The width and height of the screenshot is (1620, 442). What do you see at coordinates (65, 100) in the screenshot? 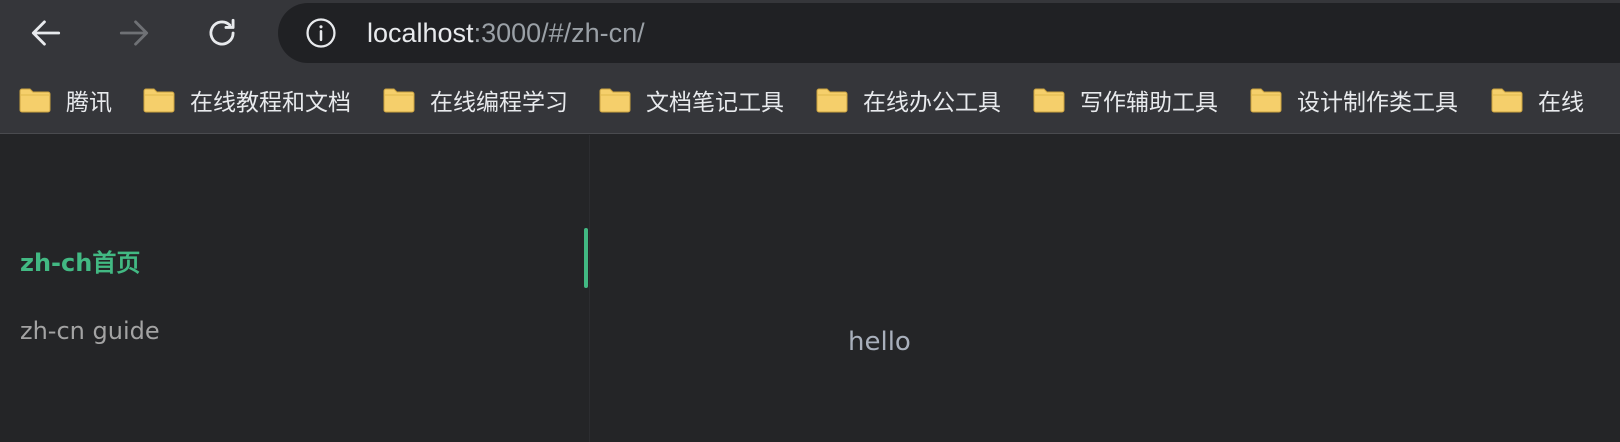
I see `bookmark-folder: 腾讯` at bounding box center [65, 100].